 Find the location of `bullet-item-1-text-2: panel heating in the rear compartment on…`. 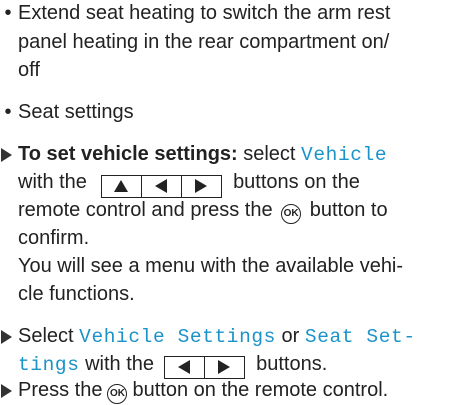

bullet-item-1-text-2: panel heating in the rear compartment on… is located at coordinates (204, 42).